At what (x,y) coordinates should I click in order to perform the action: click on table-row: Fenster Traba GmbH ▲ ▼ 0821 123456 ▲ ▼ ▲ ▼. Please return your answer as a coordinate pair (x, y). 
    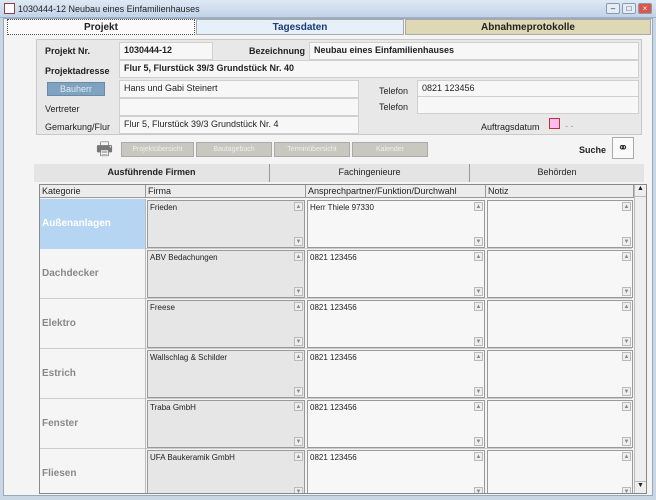
    Looking at the image, I should click on (336, 424).